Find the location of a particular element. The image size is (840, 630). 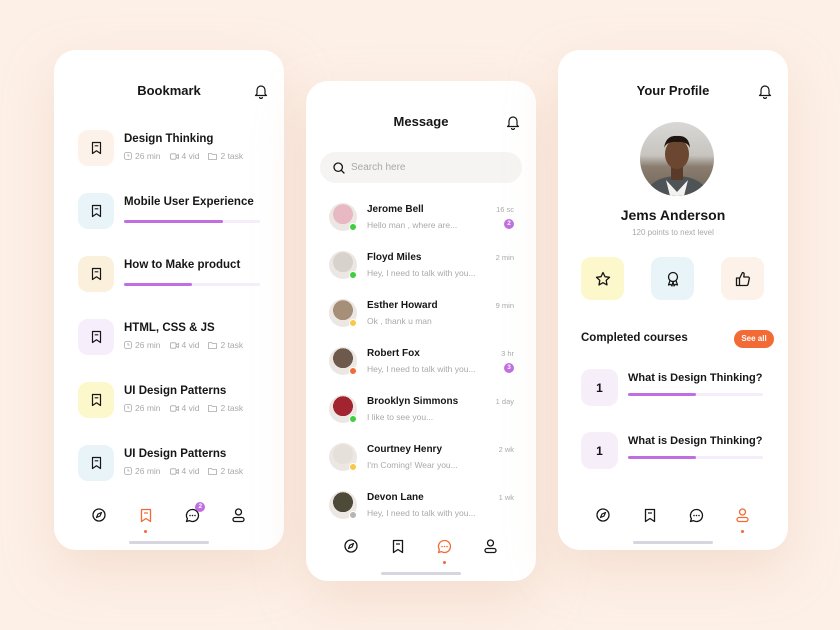

message-item: Esther Howard Ok , thank u man 9 min is located at coordinates (421, 316).